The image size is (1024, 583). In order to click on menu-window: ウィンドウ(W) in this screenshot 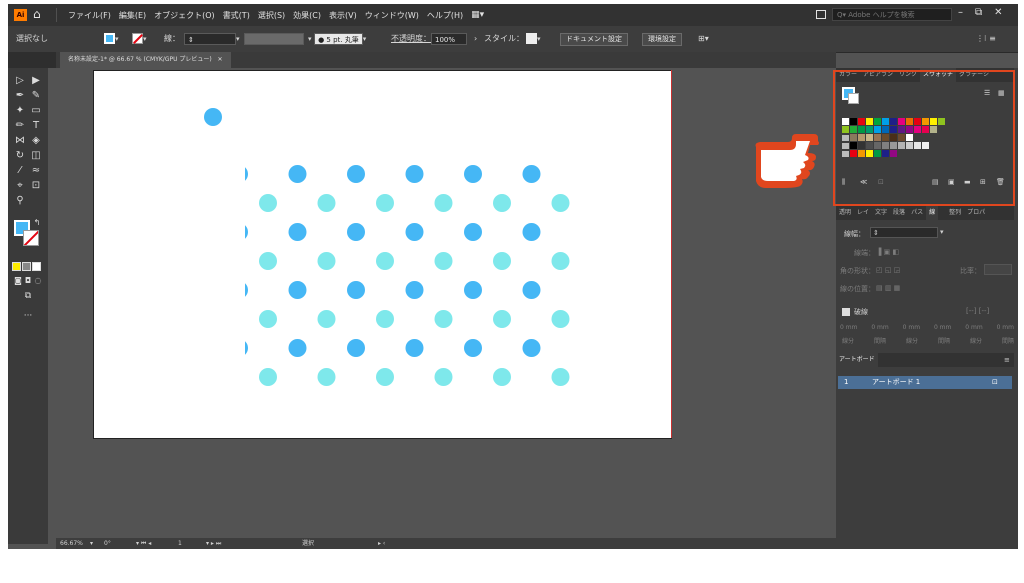, I will do `click(392, 15)`.